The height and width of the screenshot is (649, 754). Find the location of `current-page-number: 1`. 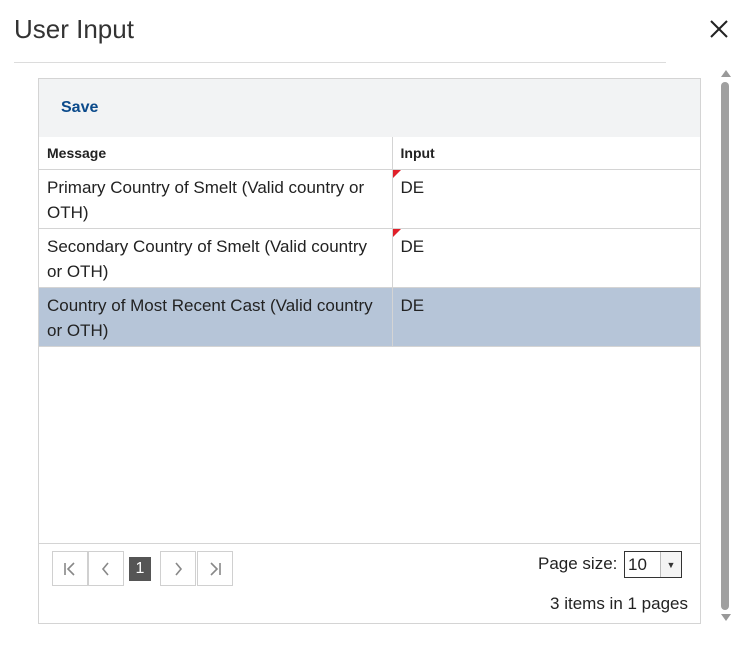

current-page-number: 1 is located at coordinates (140, 569).